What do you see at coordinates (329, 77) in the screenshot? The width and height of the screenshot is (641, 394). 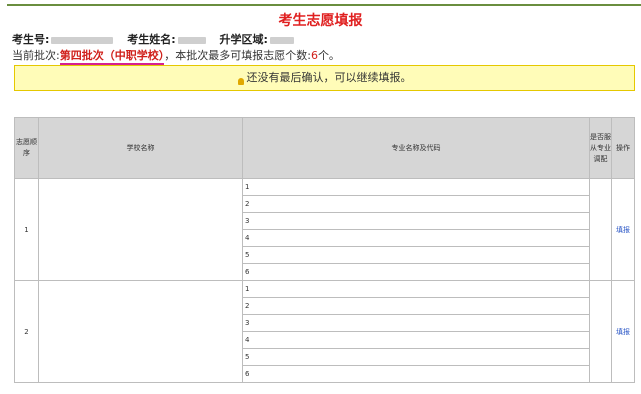 I see `notice-text: 还没有最后确认，可以继续填报。` at bounding box center [329, 77].